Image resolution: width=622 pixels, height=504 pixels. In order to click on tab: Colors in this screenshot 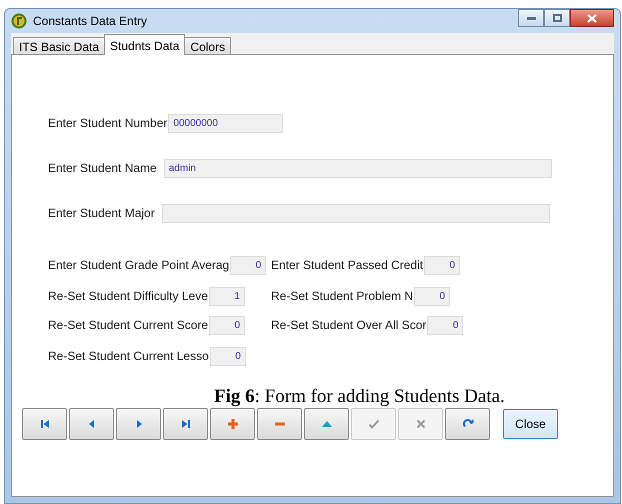, I will do `click(208, 46)`.